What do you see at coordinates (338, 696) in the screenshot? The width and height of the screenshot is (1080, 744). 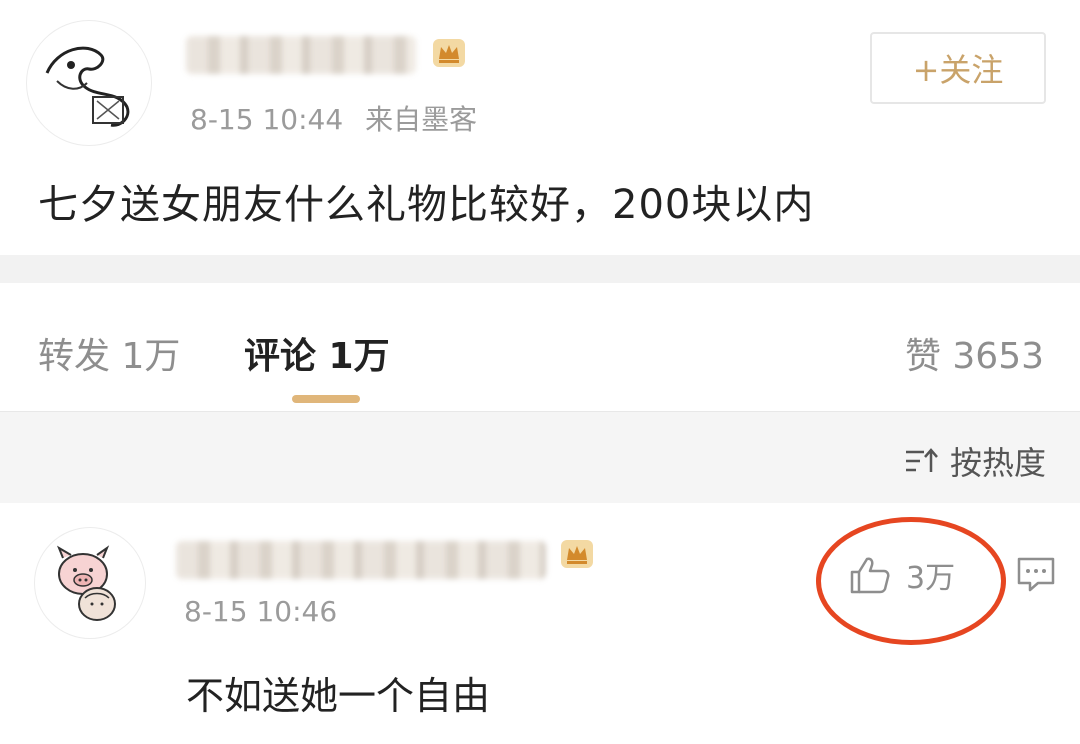 I see `comment-text: 不如送她一个自由` at bounding box center [338, 696].